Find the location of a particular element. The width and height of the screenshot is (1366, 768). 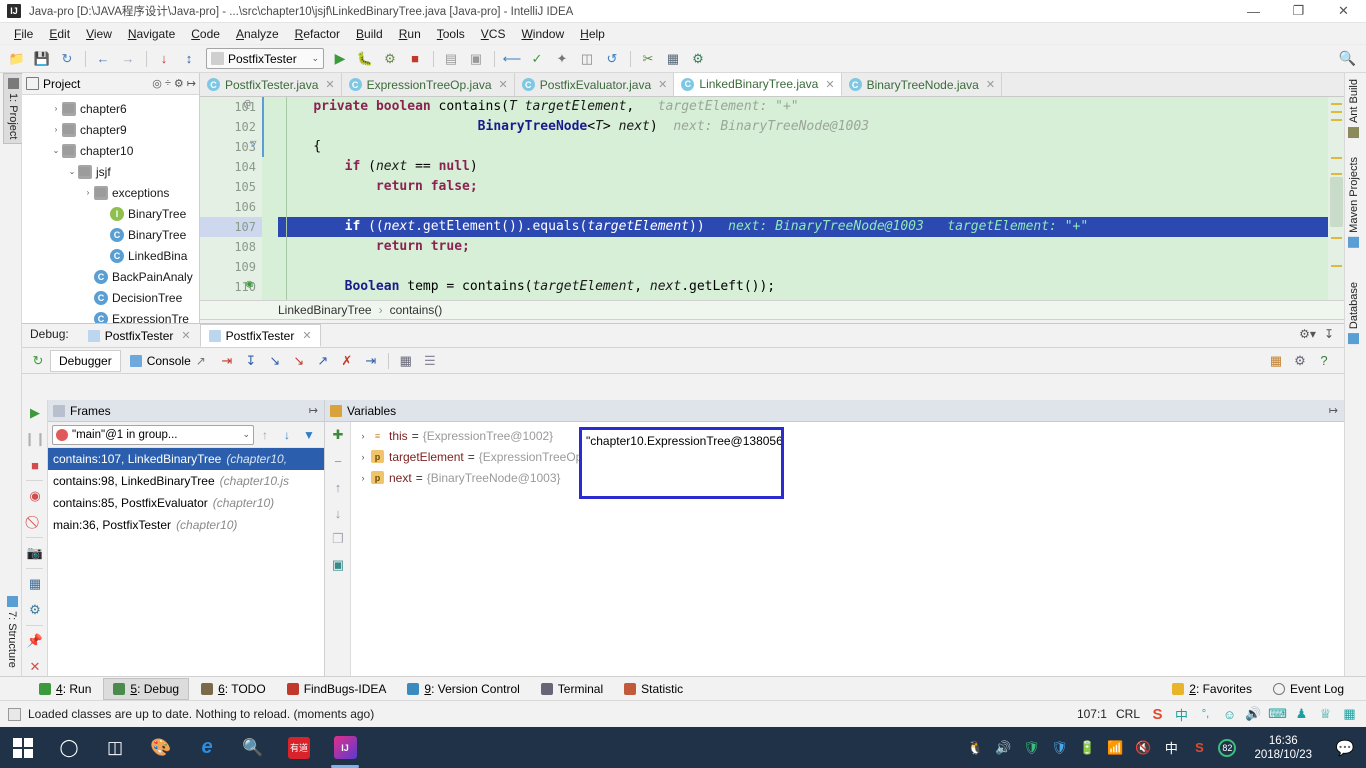

menu-item-view: View is located at coordinates (99, 34).